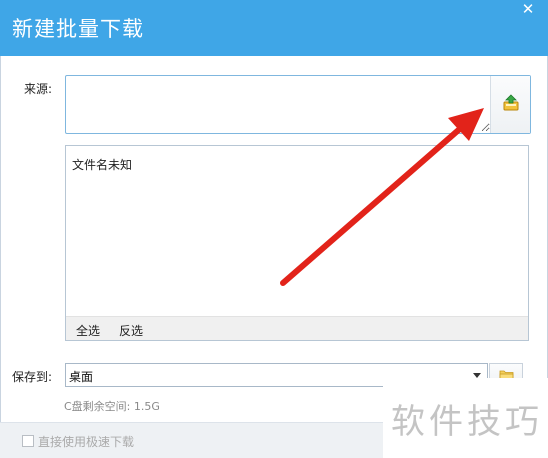 The height and width of the screenshot is (458, 548). I want to click on save-location-value: 桌面, so click(81, 377).